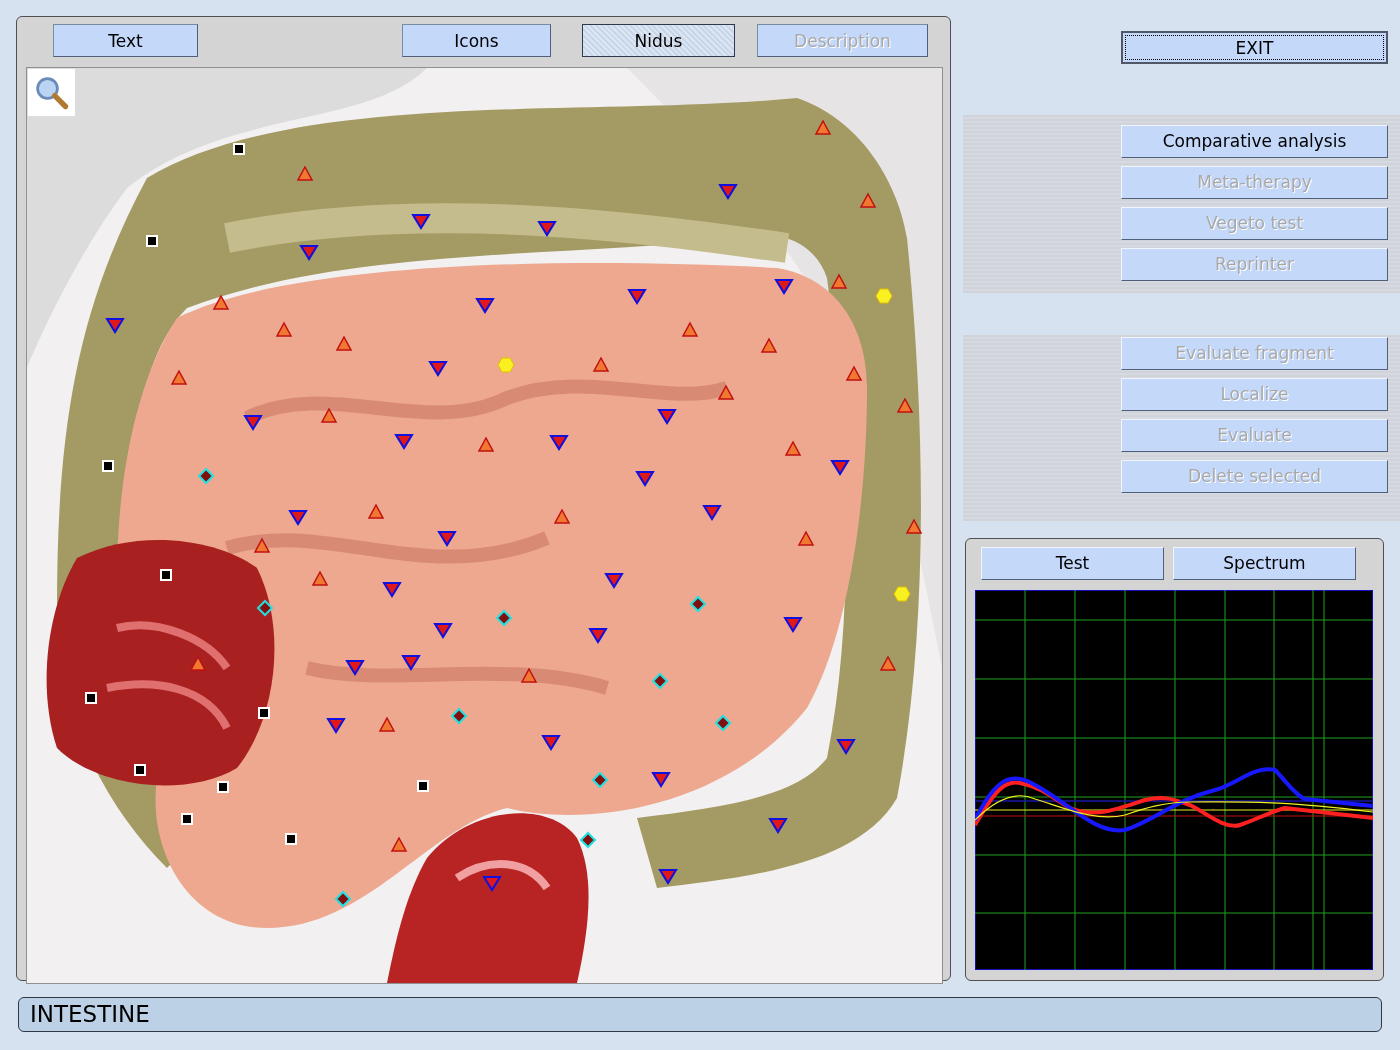 The image size is (1400, 1050). I want to click on tab: Nidus, so click(658, 40).